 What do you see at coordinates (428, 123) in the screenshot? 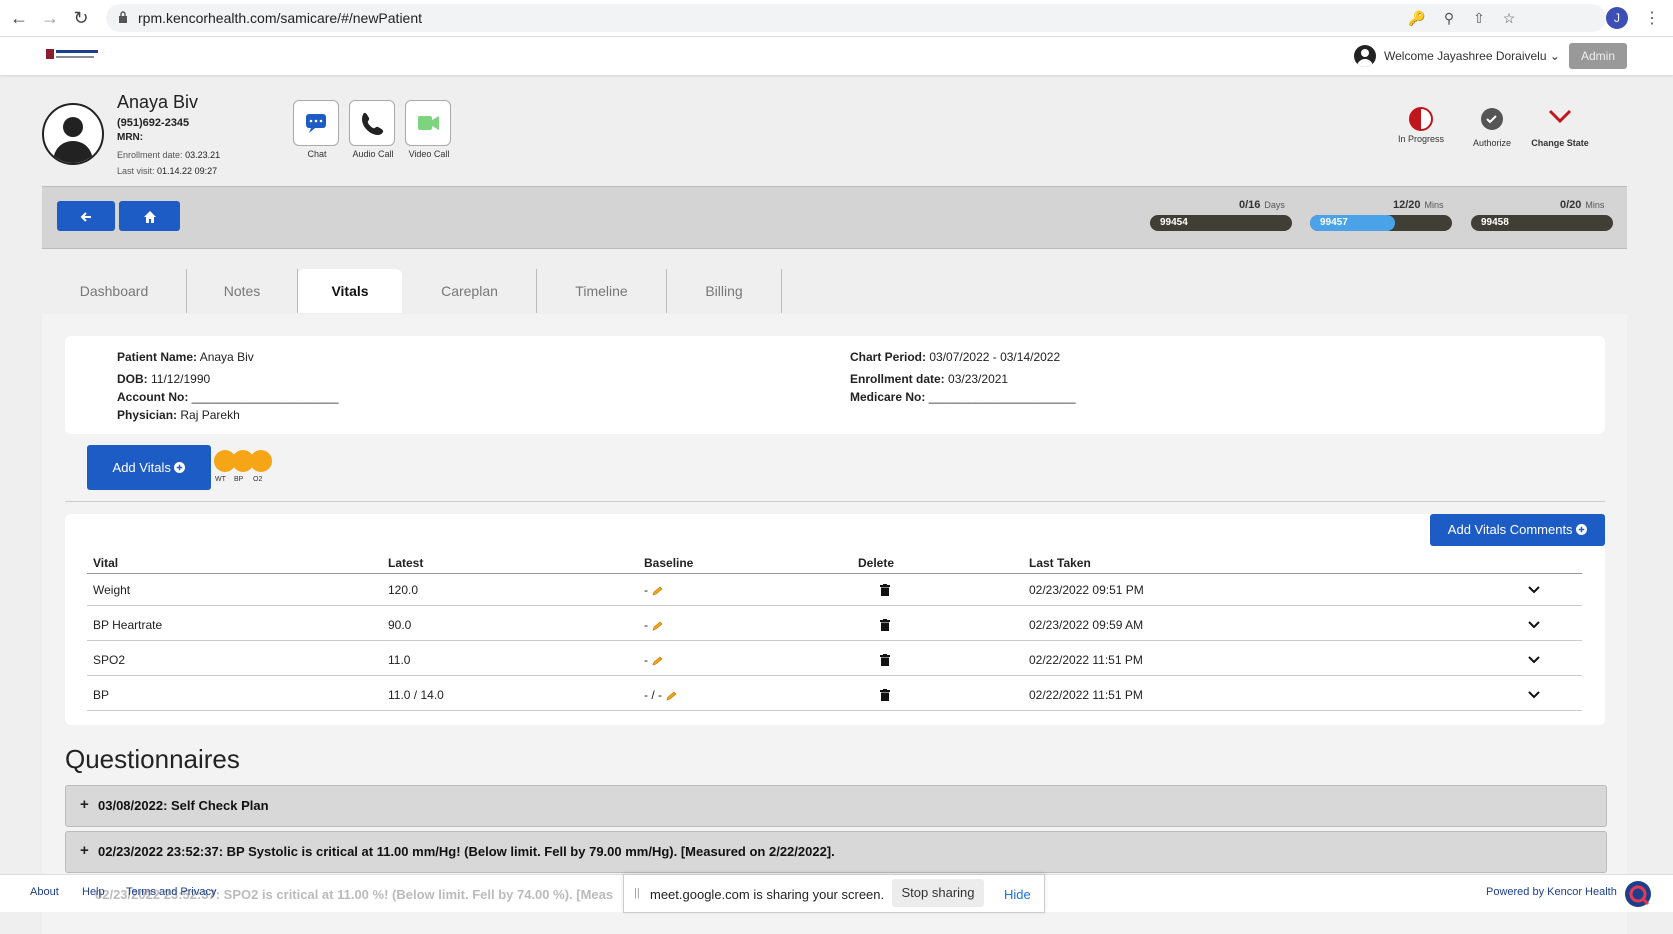
I see `video-call-button` at bounding box center [428, 123].